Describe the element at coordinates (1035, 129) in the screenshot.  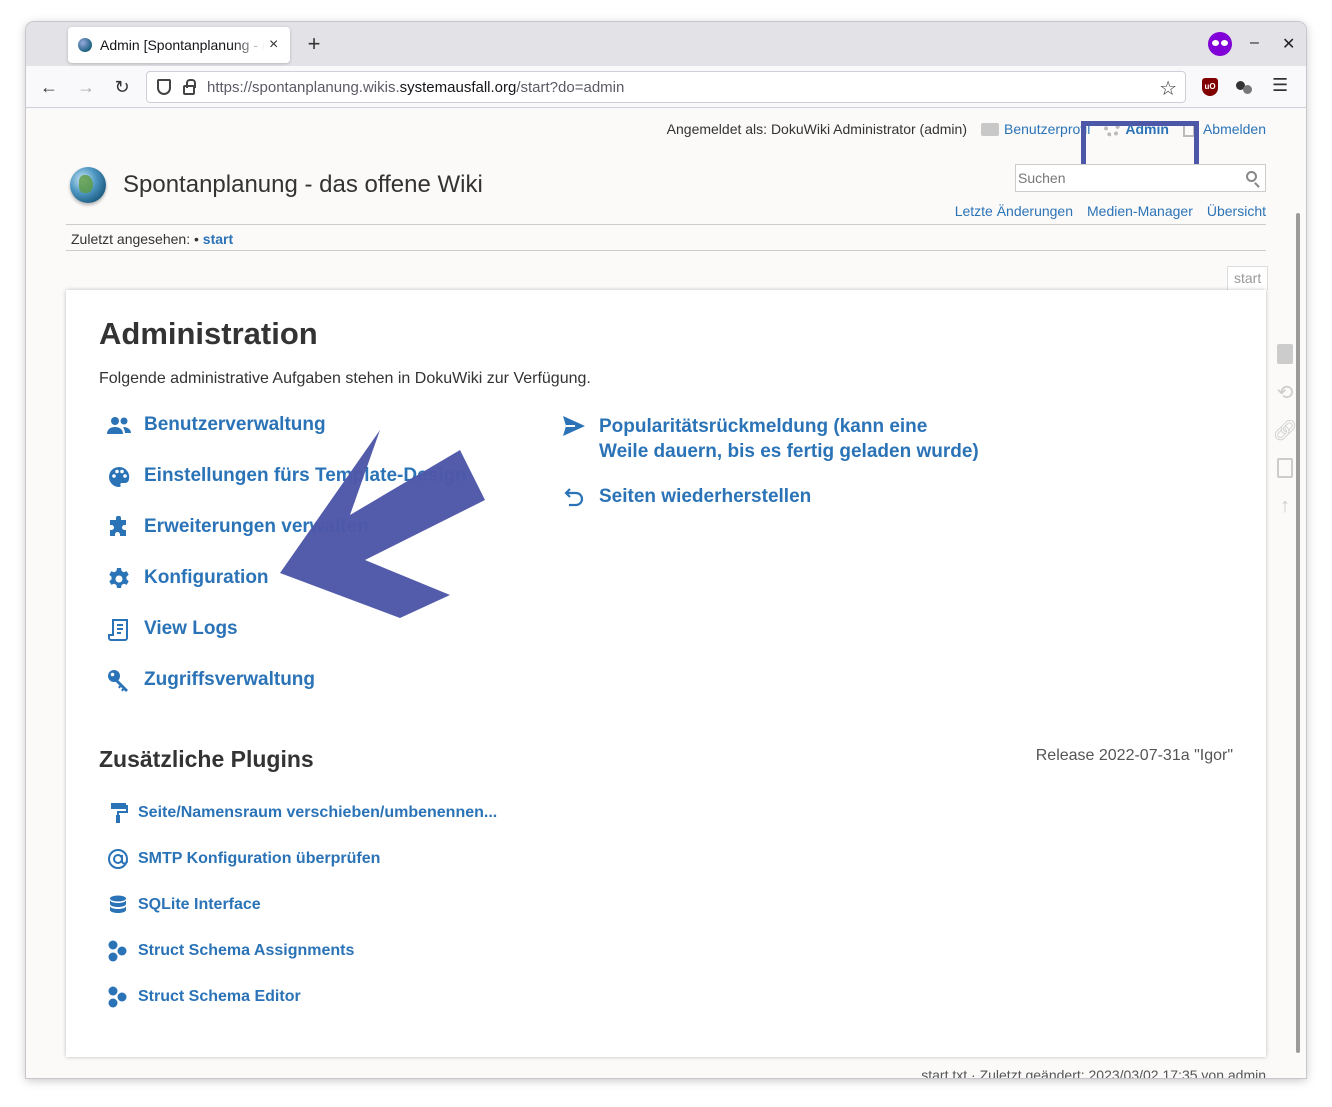
I see `profile-link: Benutzerprofil` at that location.